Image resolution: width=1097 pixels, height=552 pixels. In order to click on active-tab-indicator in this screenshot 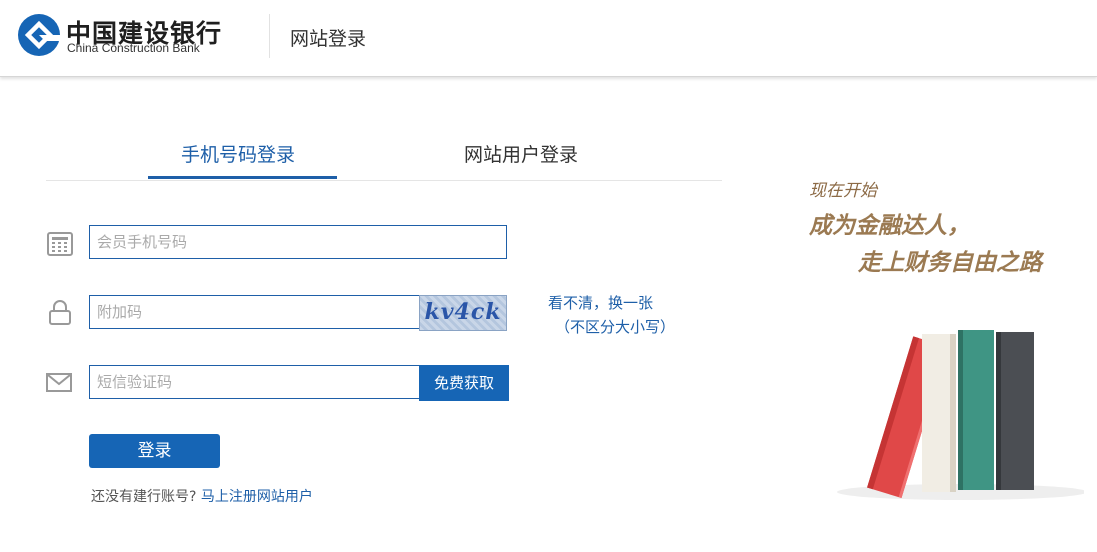, I will do `click(242, 177)`.